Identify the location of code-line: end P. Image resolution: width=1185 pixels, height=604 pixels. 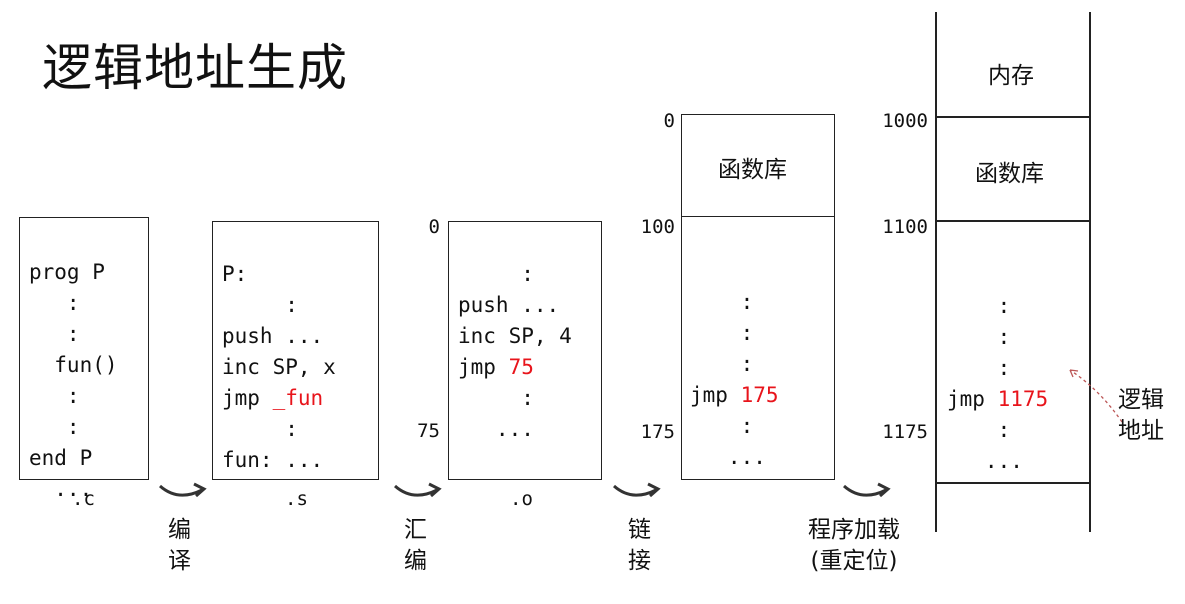
(61, 458).